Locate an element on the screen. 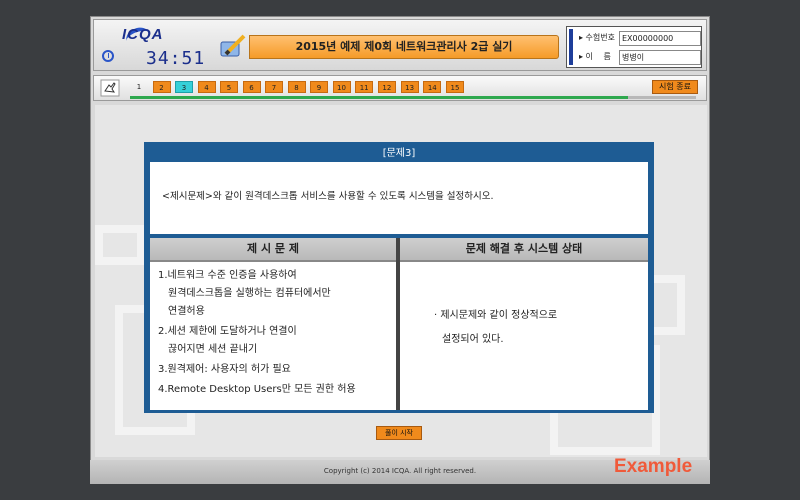 The width and height of the screenshot is (800, 500). requirement-line: 원격데스크톱을 실행하는 컴퓨터에서만 is located at coordinates (249, 293).